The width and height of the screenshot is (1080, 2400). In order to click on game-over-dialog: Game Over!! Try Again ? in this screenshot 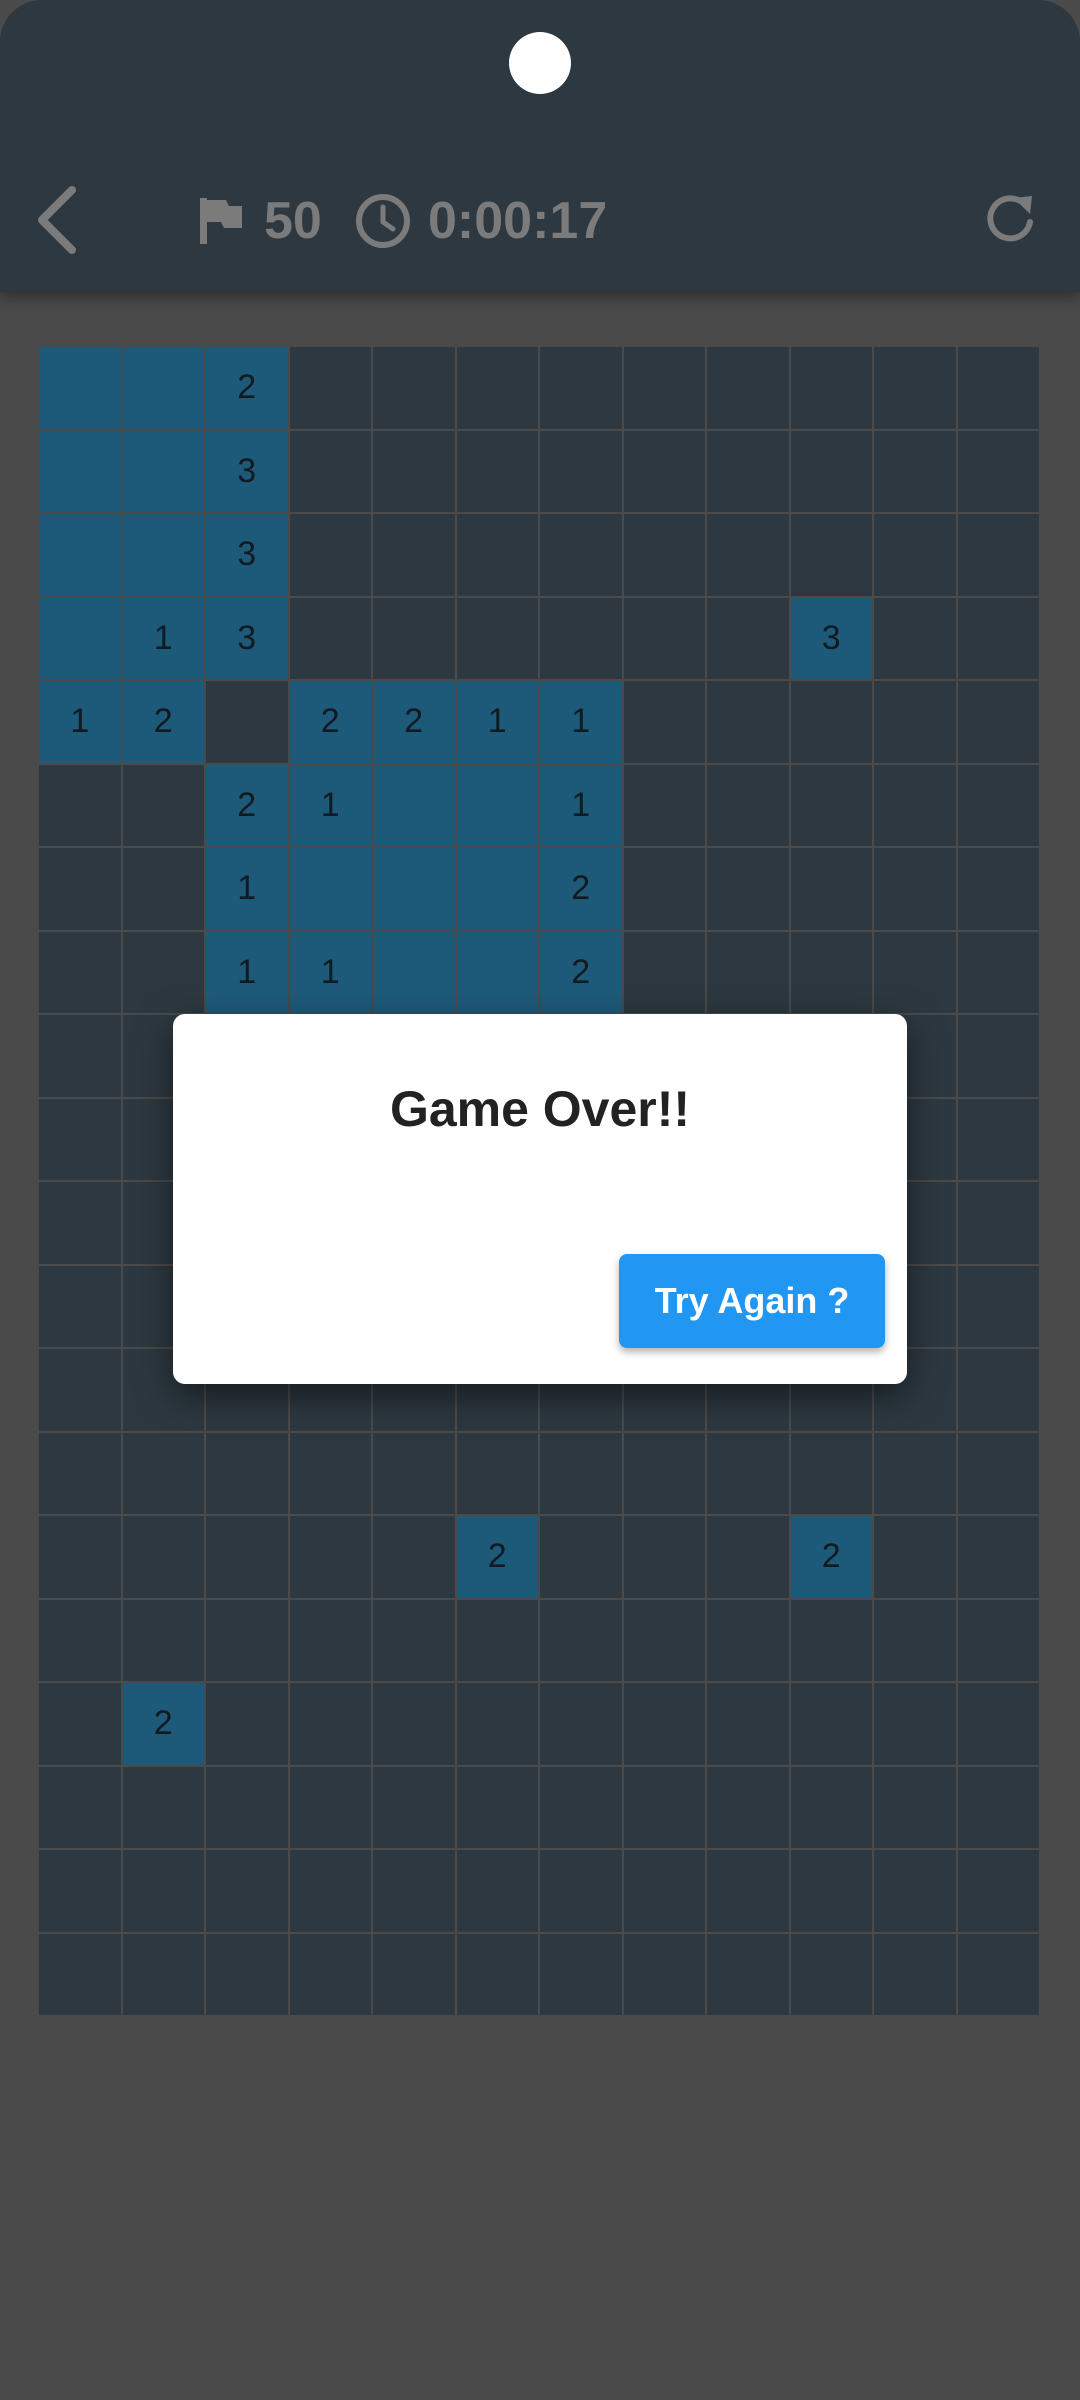, I will do `click(540, 1199)`.